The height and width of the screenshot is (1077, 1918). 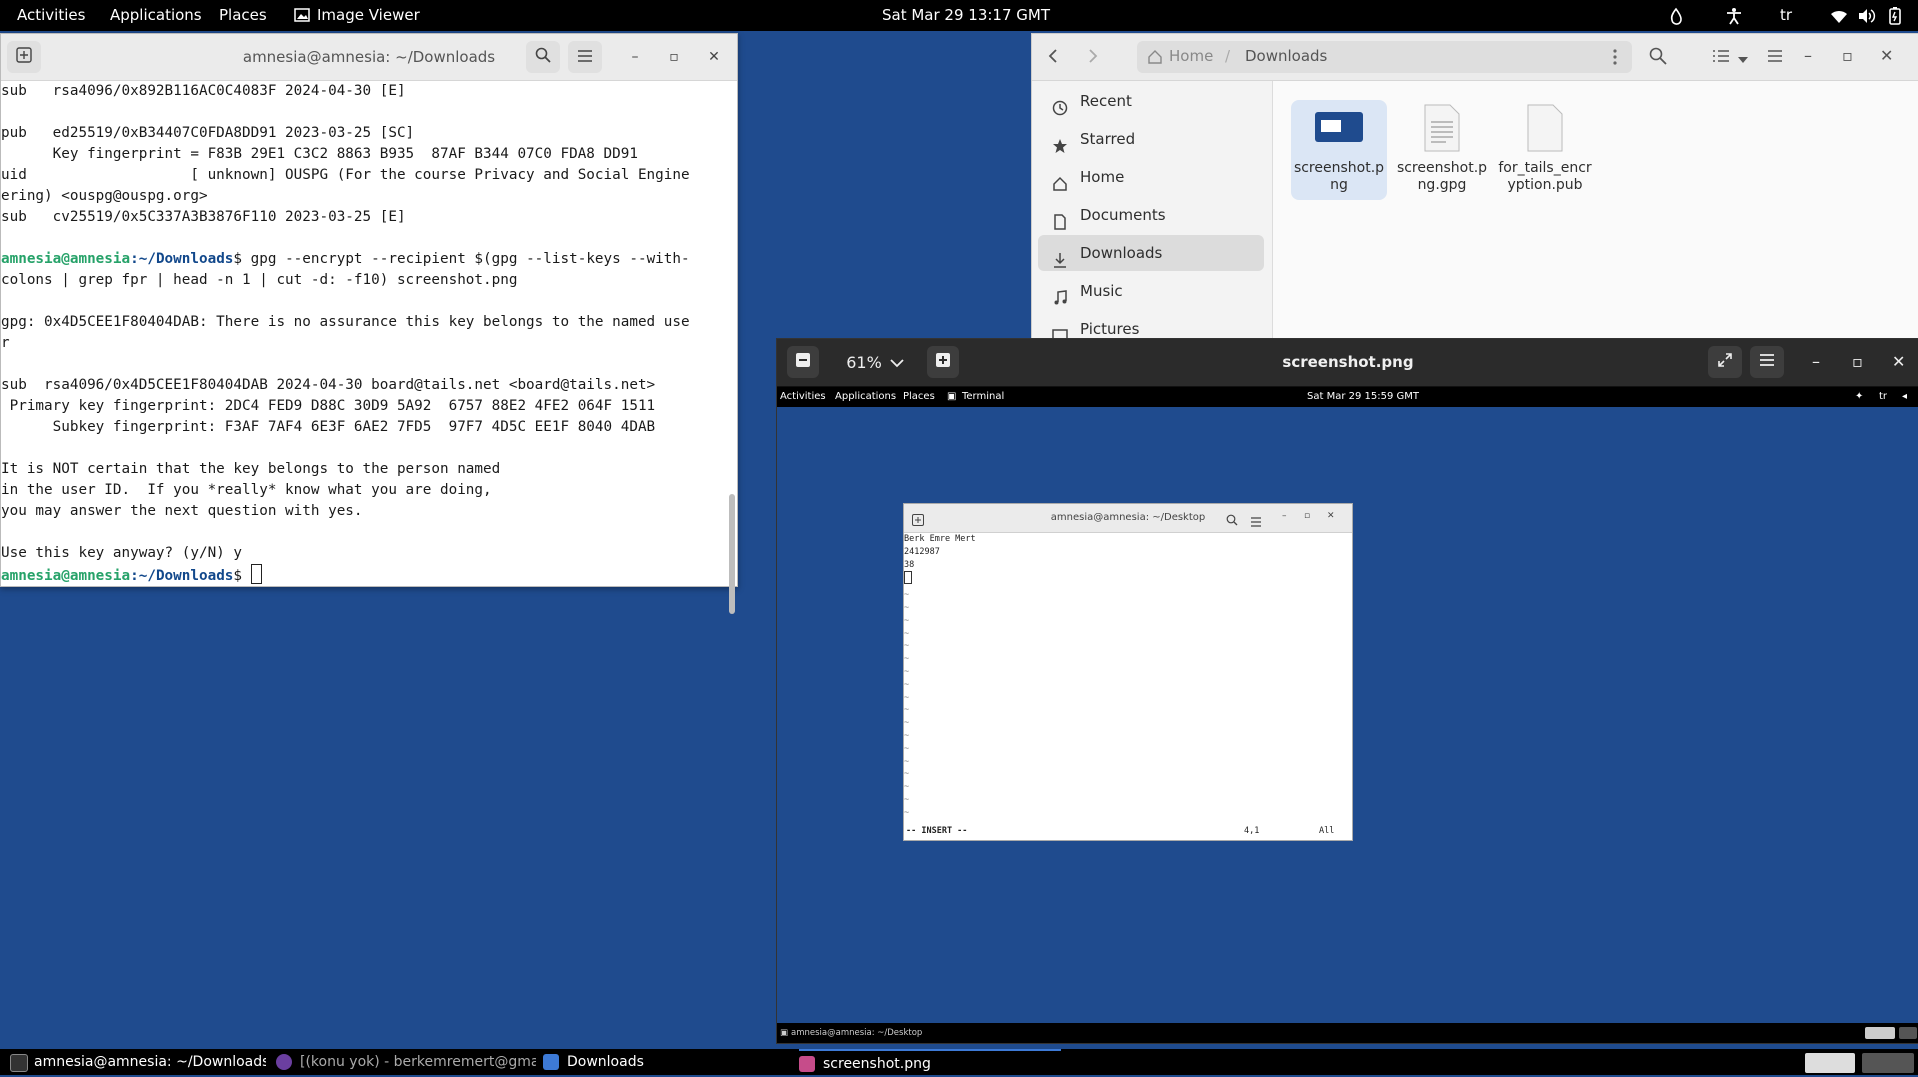 What do you see at coordinates (1151, 215) in the screenshot?
I see `sidebar-item-documents: Documents` at bounding box center [1151, 215].